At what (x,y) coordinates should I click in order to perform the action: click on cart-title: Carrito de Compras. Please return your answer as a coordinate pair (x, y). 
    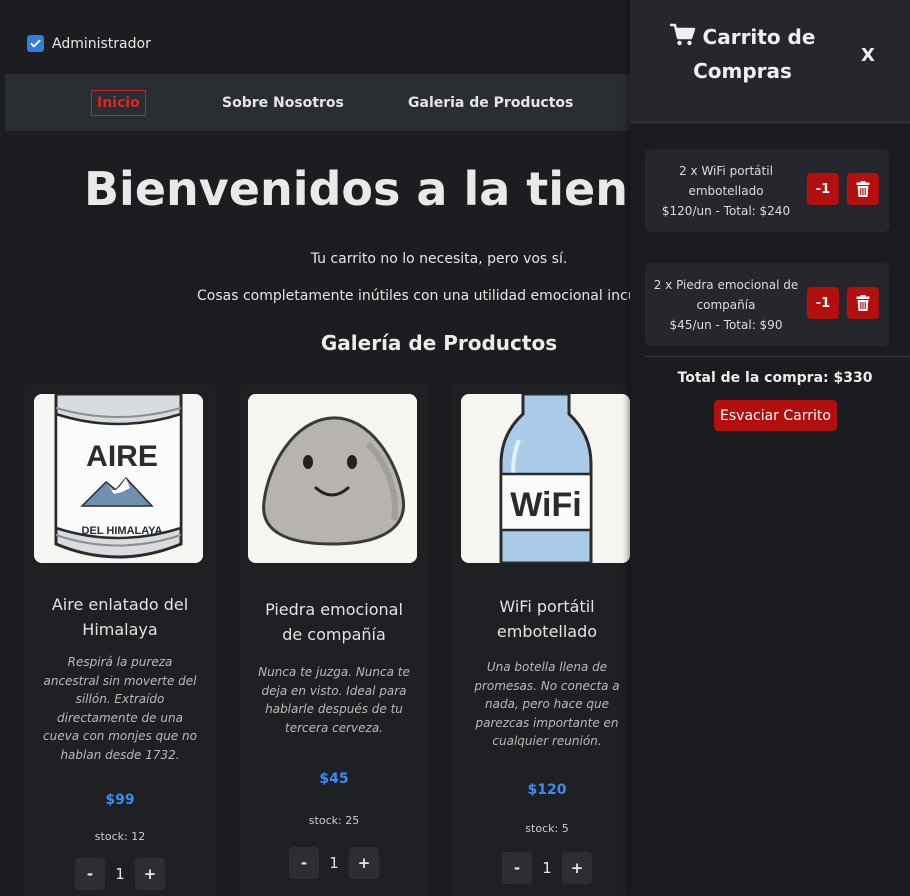
    Looking at the image, I should click on (742, 54).